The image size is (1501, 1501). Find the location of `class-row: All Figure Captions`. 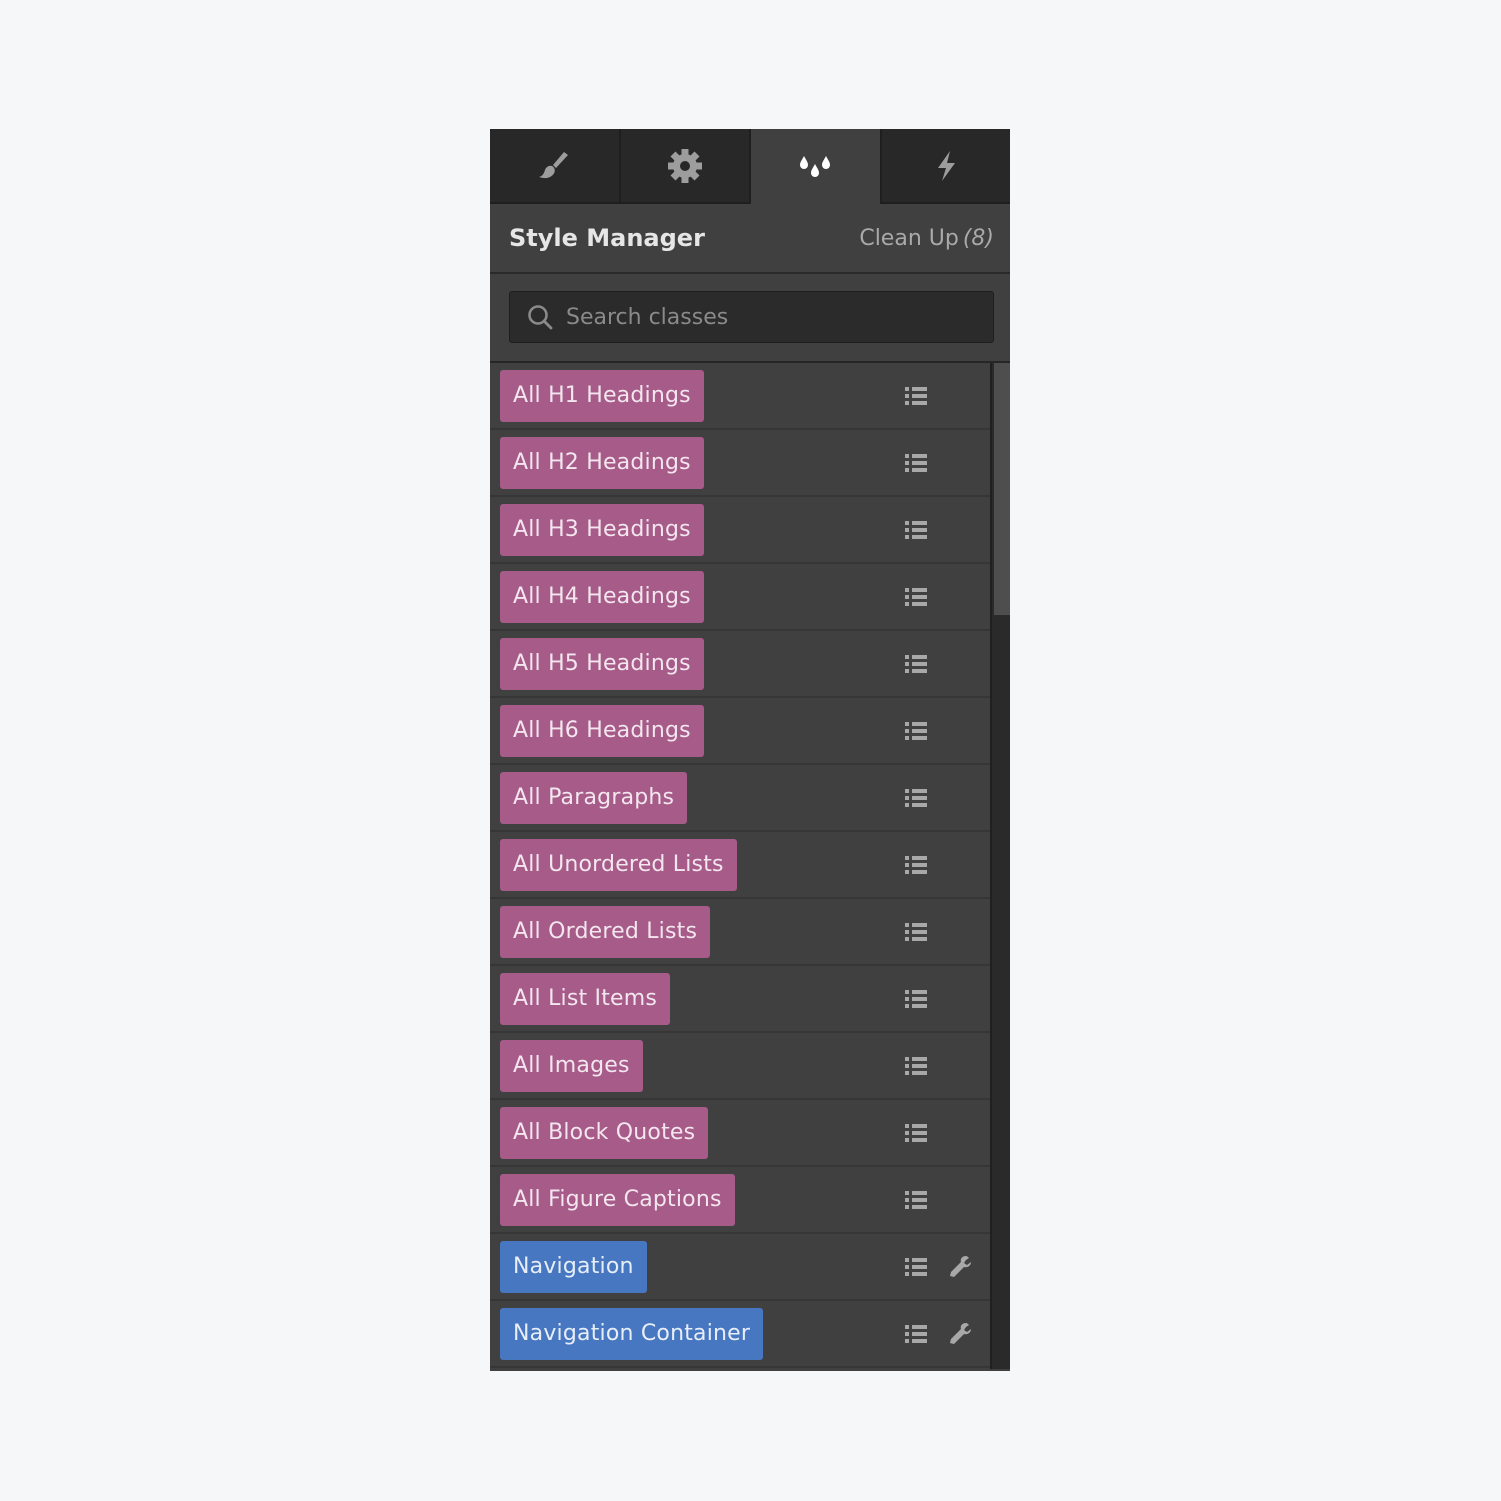

class-row: All Figure Captions is located at coordinates (740, 1200).